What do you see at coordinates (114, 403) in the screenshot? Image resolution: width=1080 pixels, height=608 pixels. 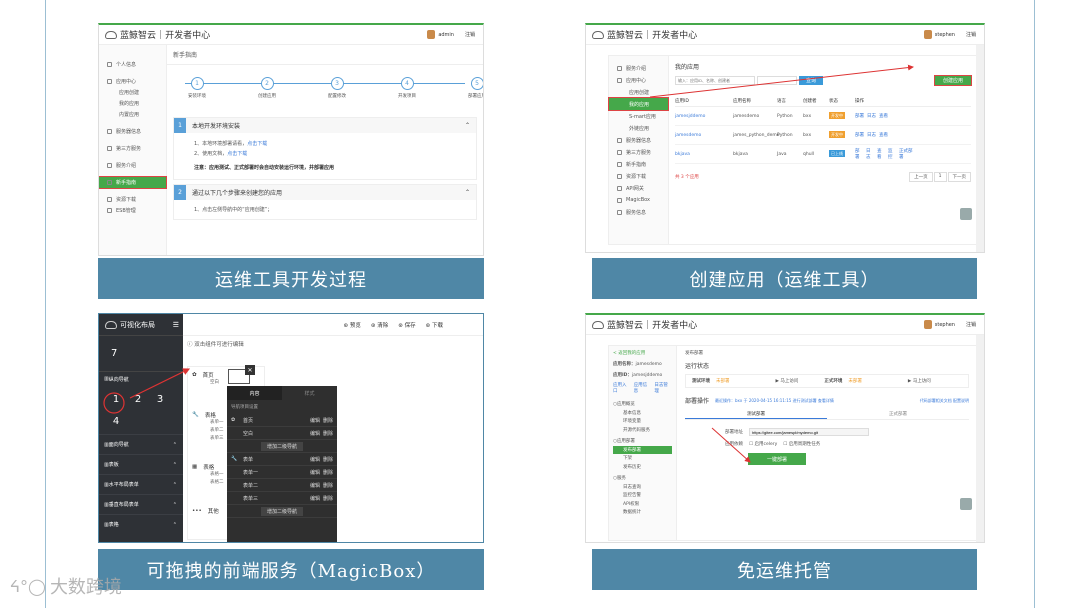 I see `circle-highlight` at bounding box center [114, 403].